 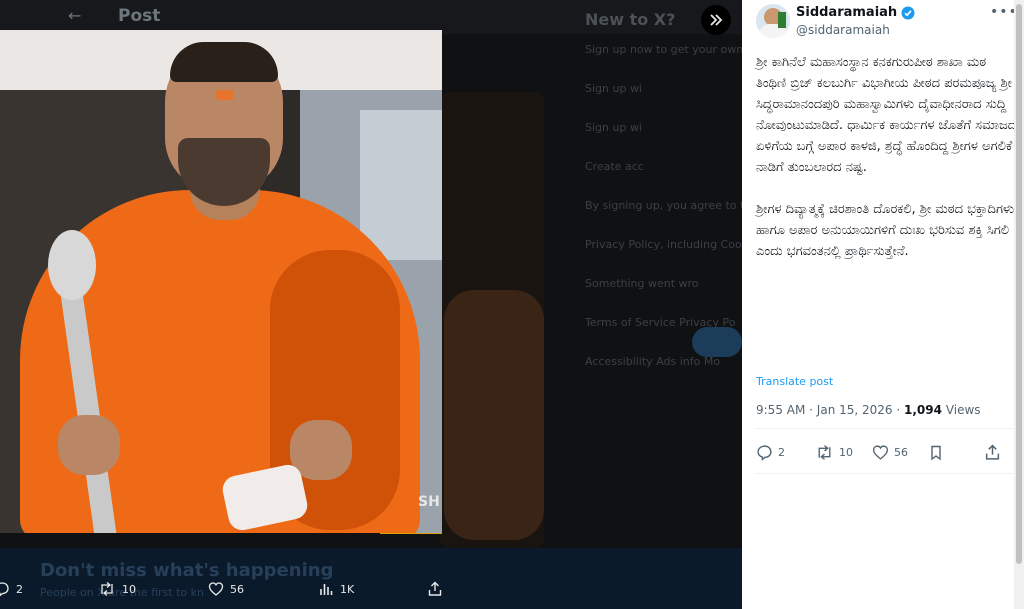 I want to click on media-repost-button: 10, so click(x=117, y=589).